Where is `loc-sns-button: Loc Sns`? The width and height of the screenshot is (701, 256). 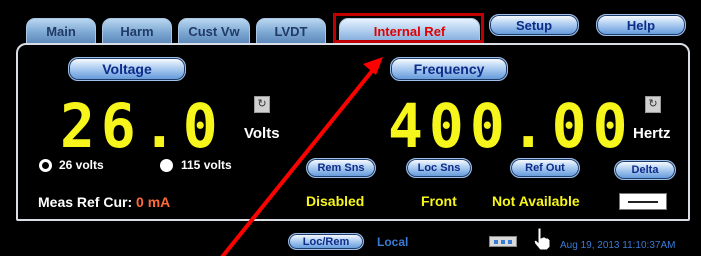 loc-sns-button: Loc Sns is located at coordinates (439, 168).